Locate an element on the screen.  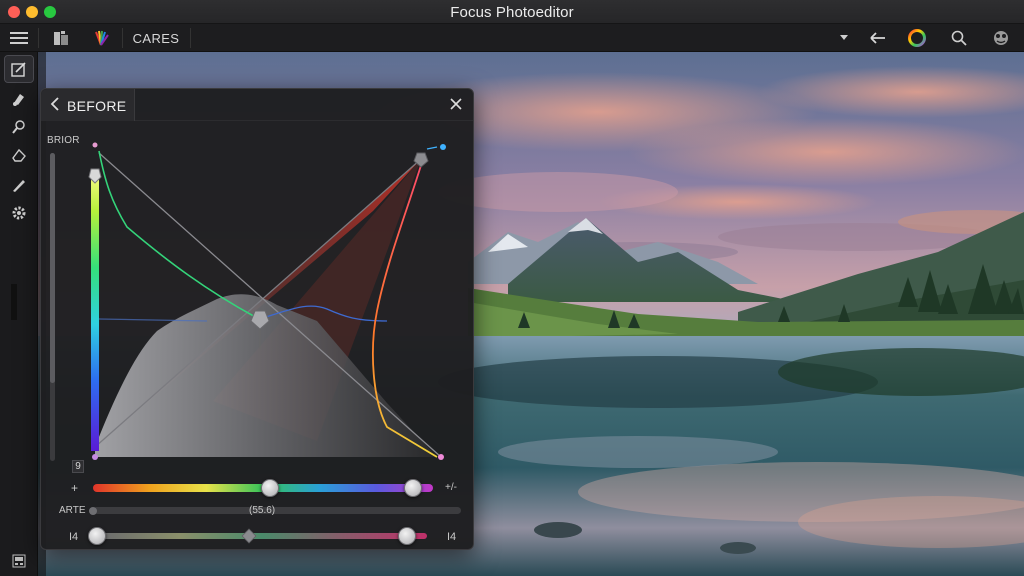
slider2-value: (55.6) is located at coordinates (262, 510).